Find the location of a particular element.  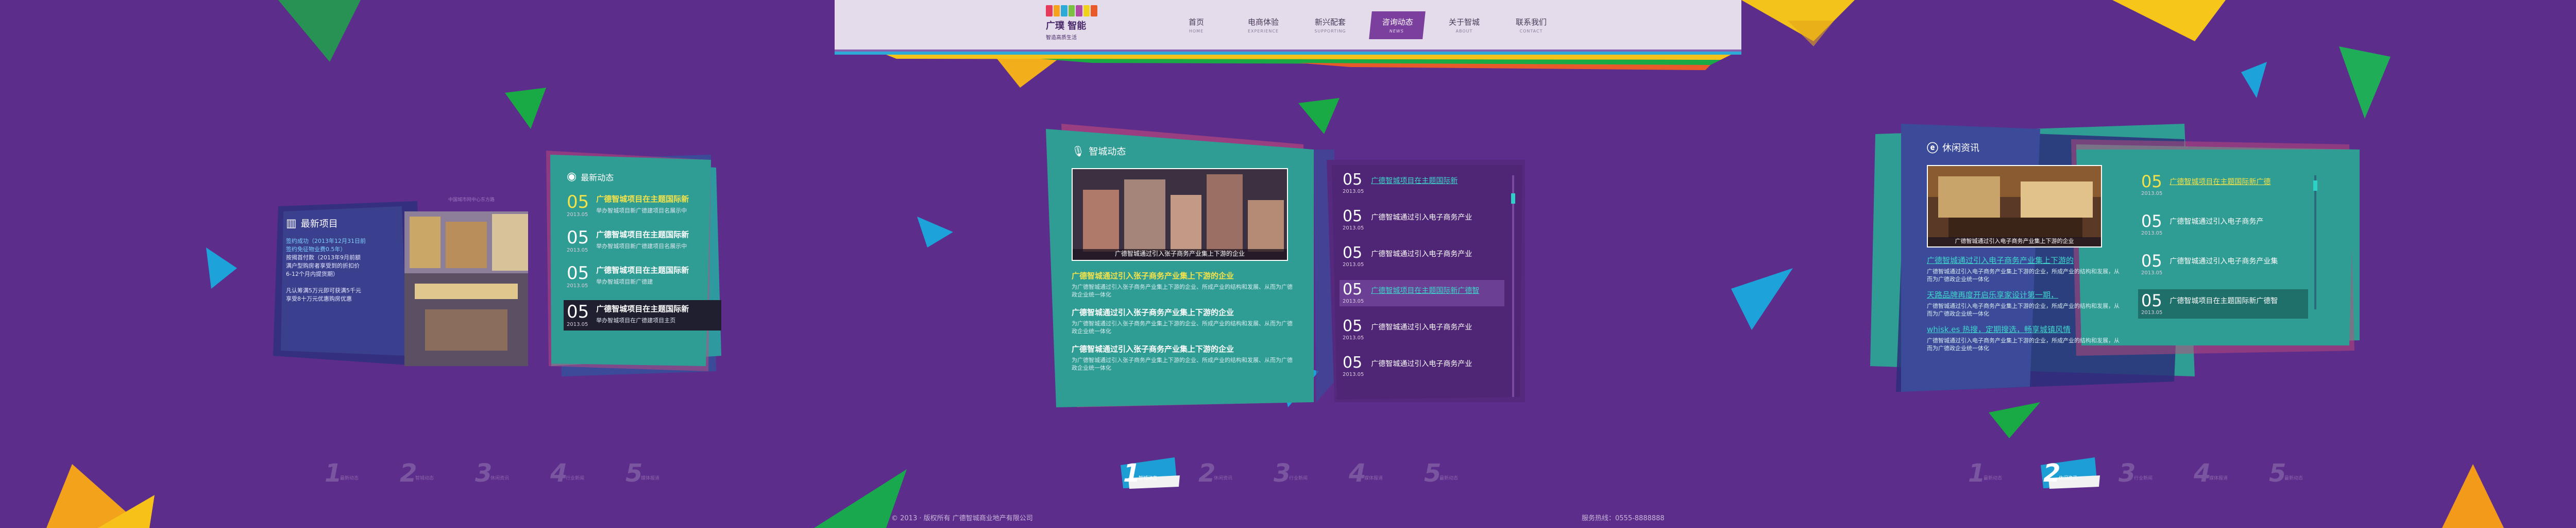

left-photo-caption: 中国城市网中心东方路 is located at coordinates (471, 200).